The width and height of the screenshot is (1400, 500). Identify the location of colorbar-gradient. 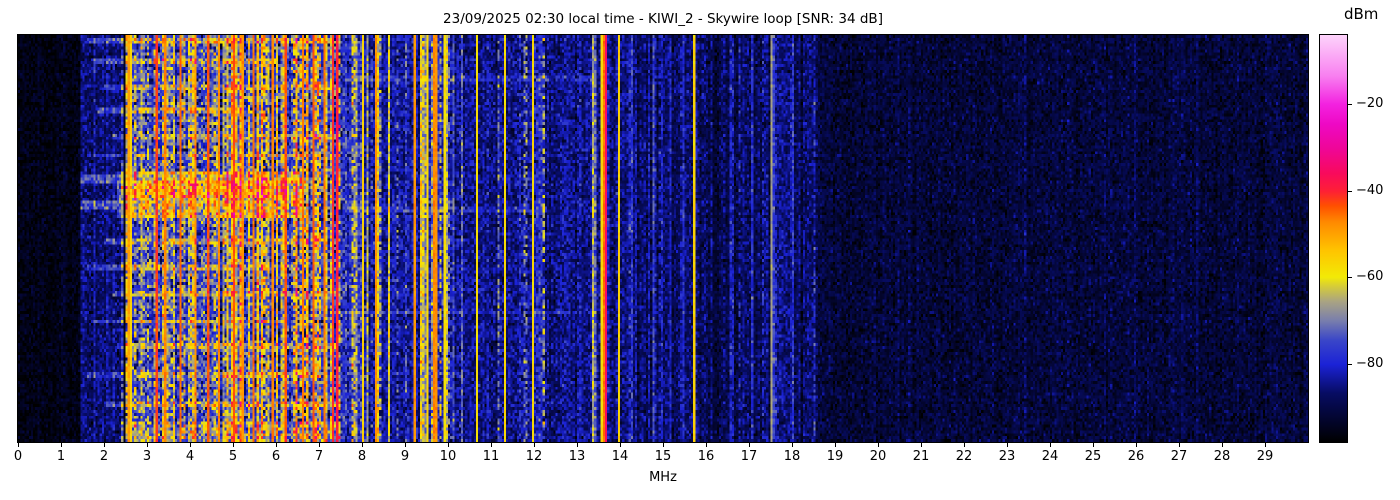
(1333, 238).